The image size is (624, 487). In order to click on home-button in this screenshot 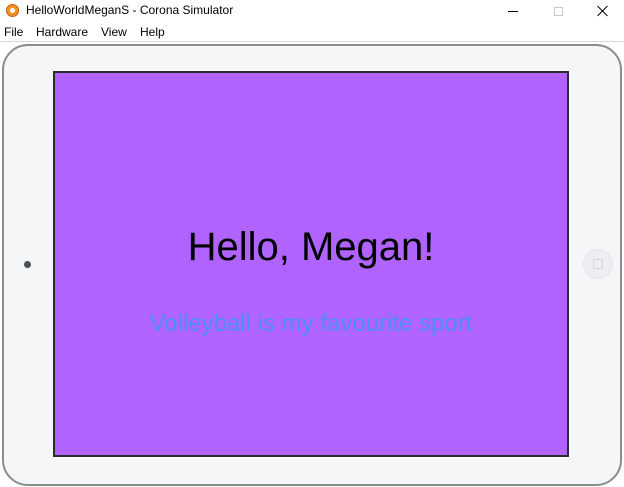, I will do `click(598, 264)`.